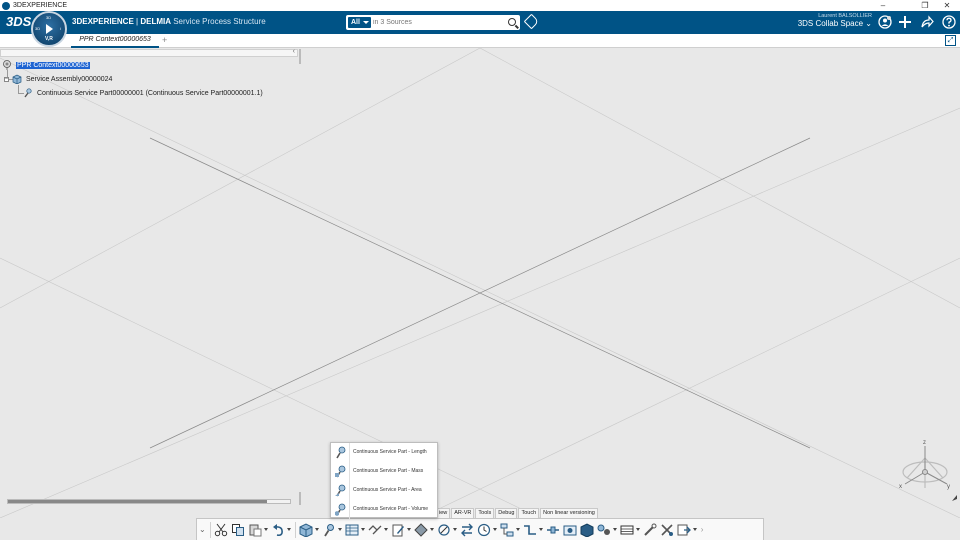 The height and width of the screenshot is (540, 960). Describe the element at coordinates (570, 529) in the screenshot. I see `capture-icon` at that location.